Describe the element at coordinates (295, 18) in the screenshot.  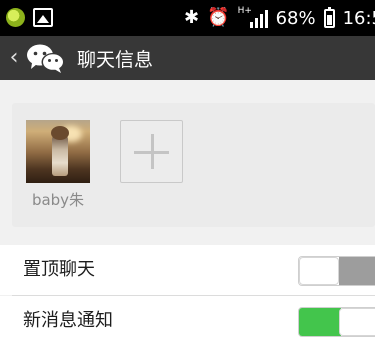
I see `battery-percent: 68%` at that location.